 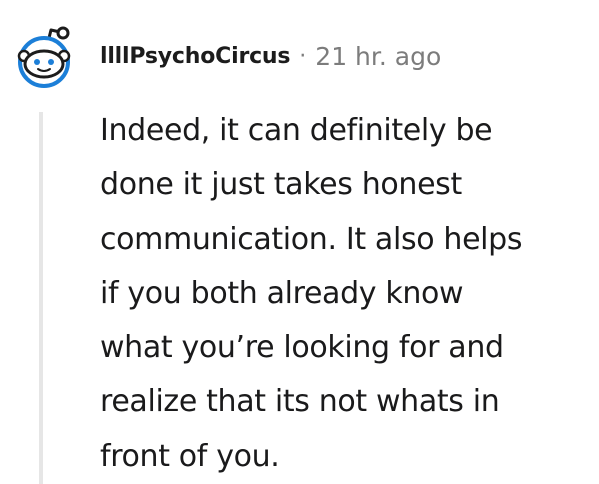 What do you see at coordinates (281, 185) in the screenshot?
I see `comment-line: done it just takes honest` at bounding box center [281, 185].